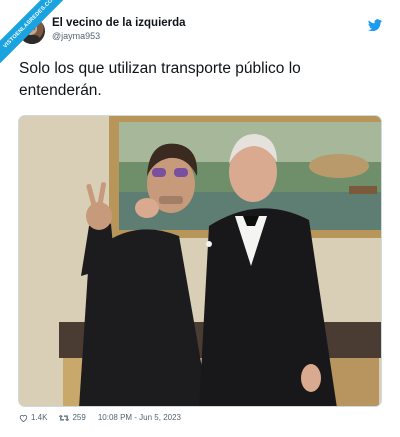 The image size is (400, 437). Describe the element at coordinates (139, 417) in the screenshot. I see `timestamp: 10:08 PM - Jun 5, 2023` at that location.